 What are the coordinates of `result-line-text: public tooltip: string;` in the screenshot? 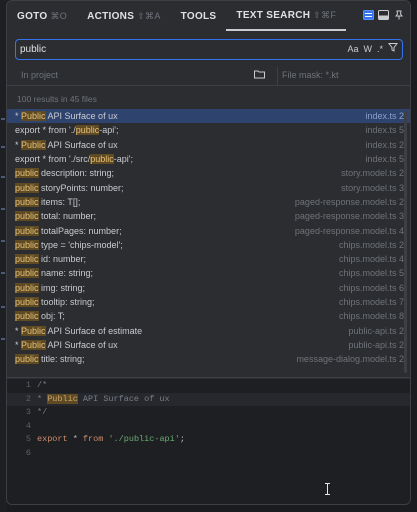 It's located at (55, 302).